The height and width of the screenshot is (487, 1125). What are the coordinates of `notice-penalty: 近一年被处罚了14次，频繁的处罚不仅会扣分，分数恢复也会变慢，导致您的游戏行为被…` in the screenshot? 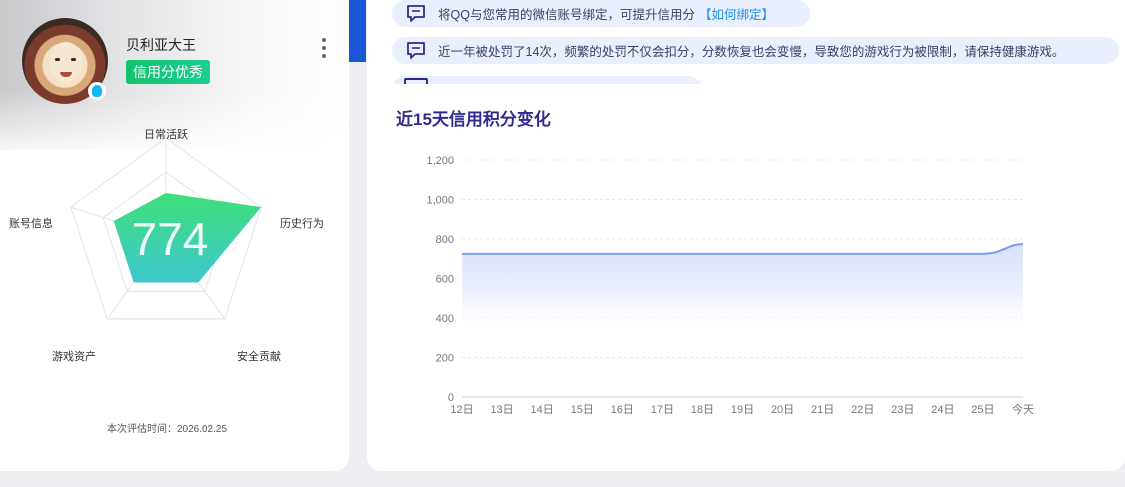 It's located at (755, 50).